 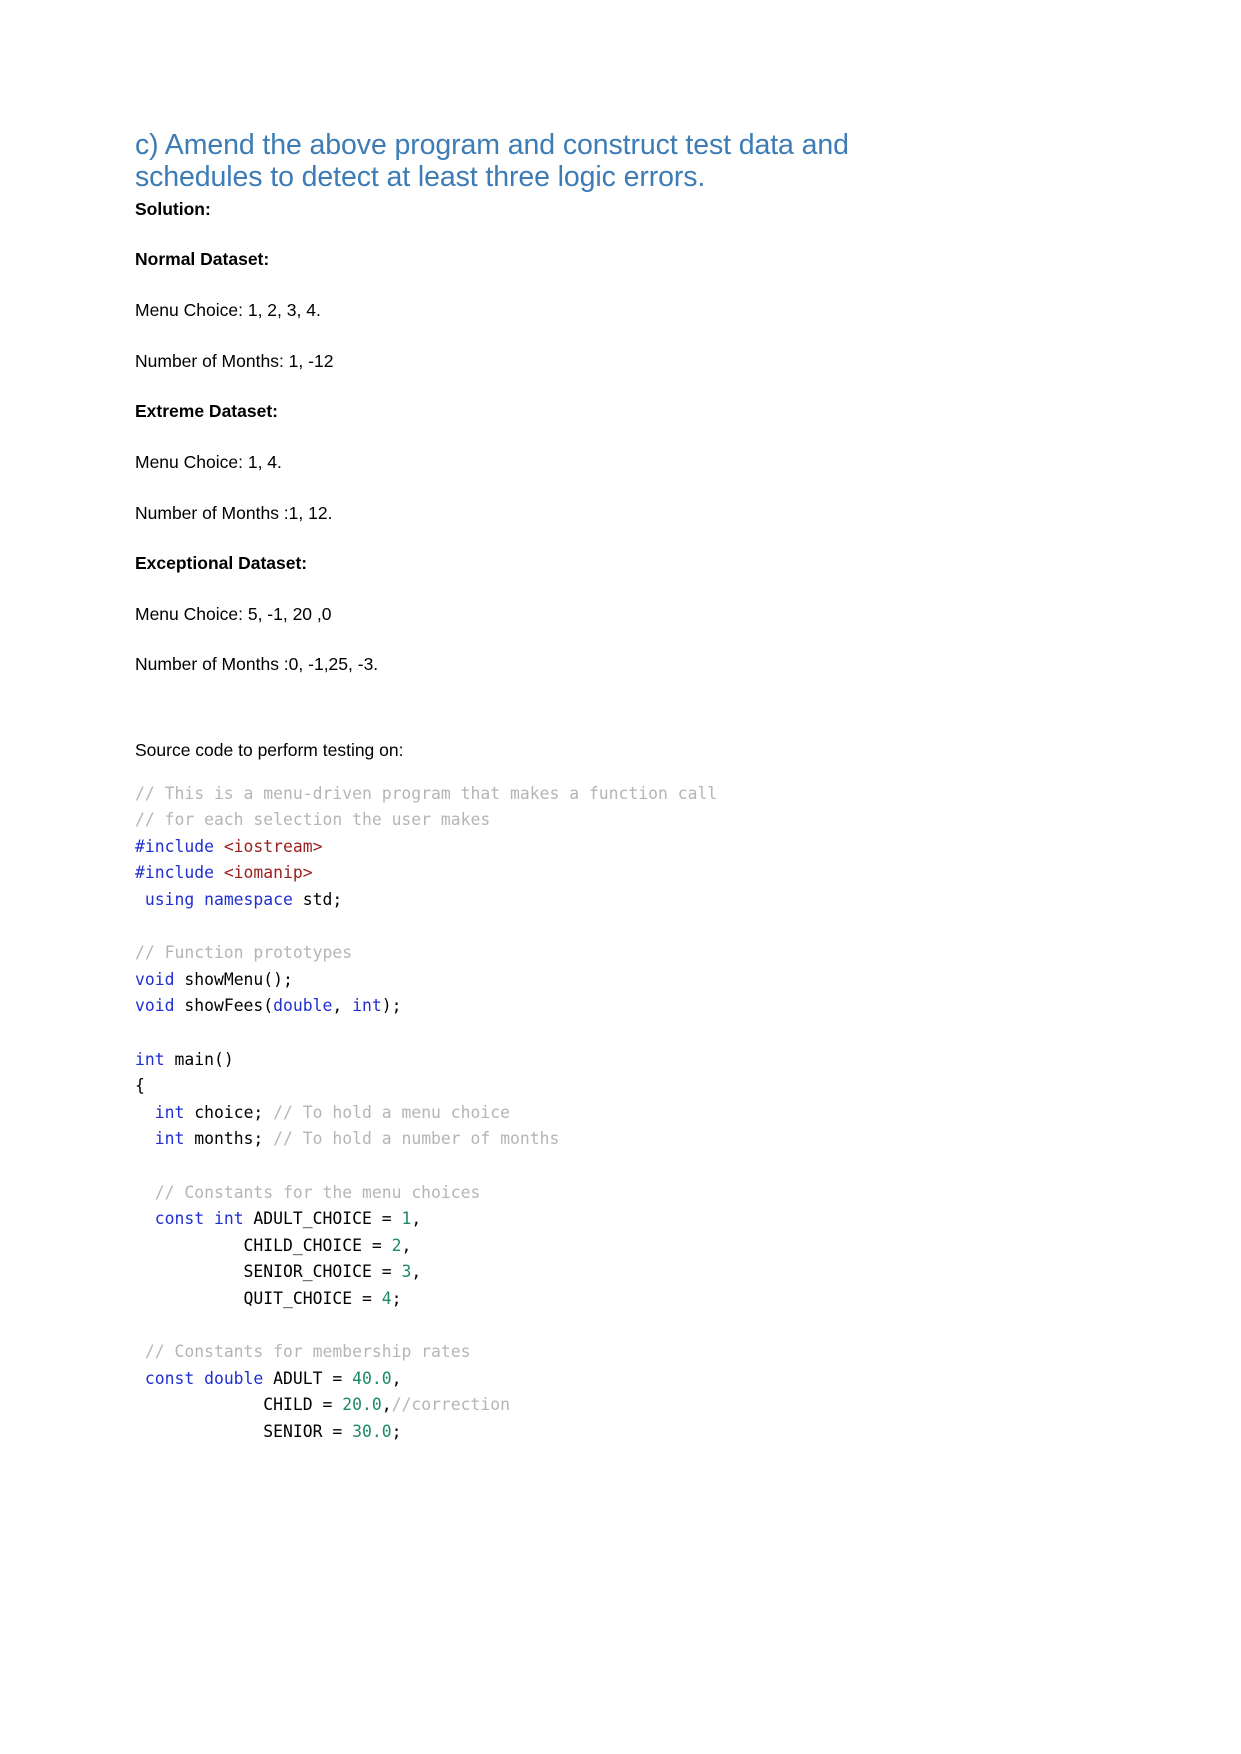 I want to click on code-line: #include <iomanip>, so click(x=224, y=872).